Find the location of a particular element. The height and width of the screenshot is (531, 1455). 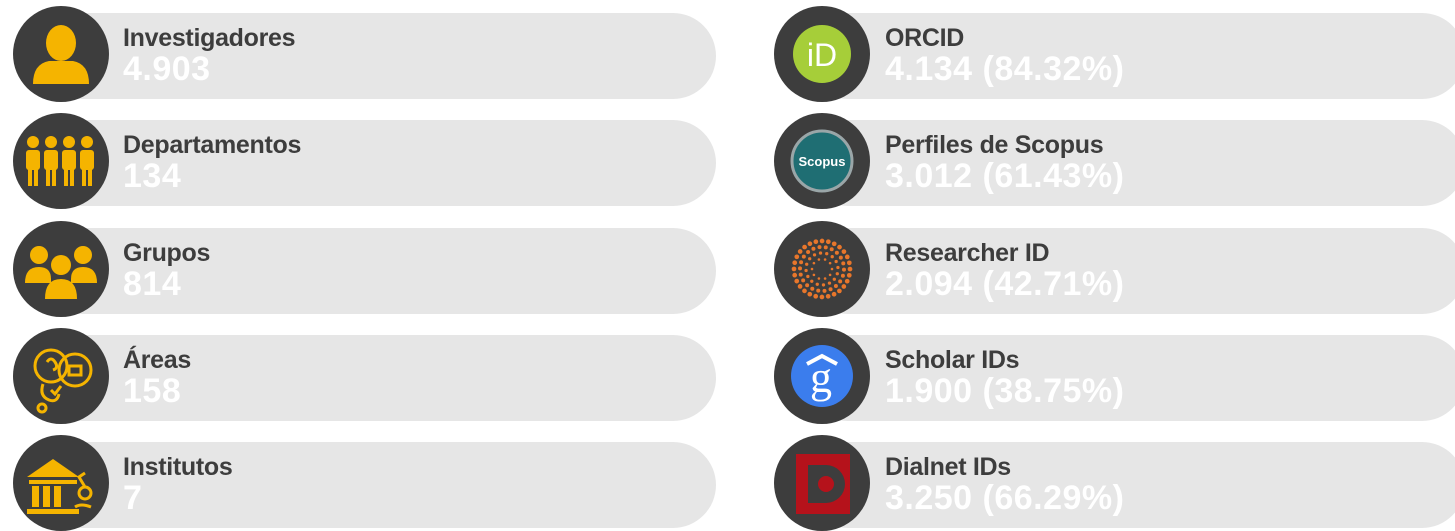

scopus-icon-text: Scopus is located at coordinates (822, 161).